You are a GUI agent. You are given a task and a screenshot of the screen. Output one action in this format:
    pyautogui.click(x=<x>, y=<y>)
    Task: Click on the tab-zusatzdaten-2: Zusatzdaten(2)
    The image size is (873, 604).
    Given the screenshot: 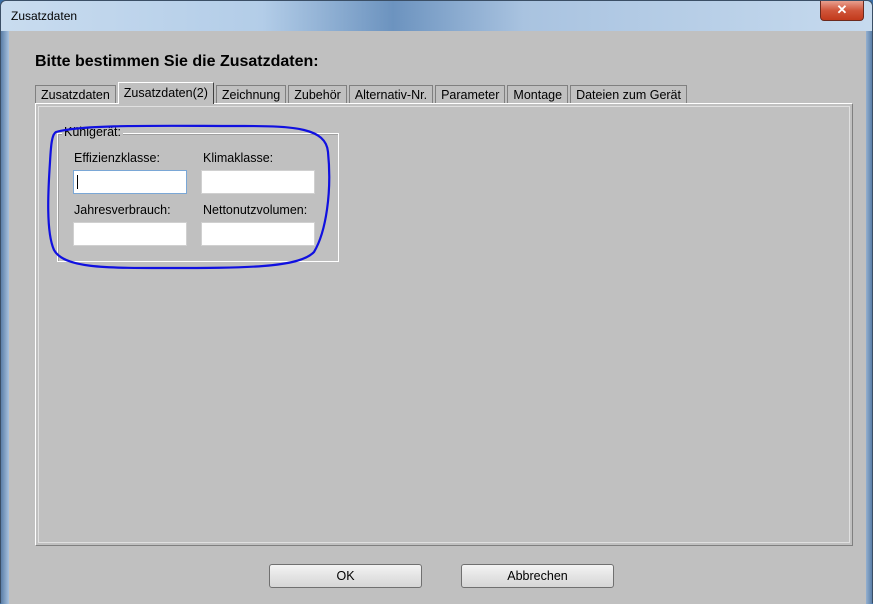 What is the action you would take?
    pyautogui.click(x=165, y=93)
    